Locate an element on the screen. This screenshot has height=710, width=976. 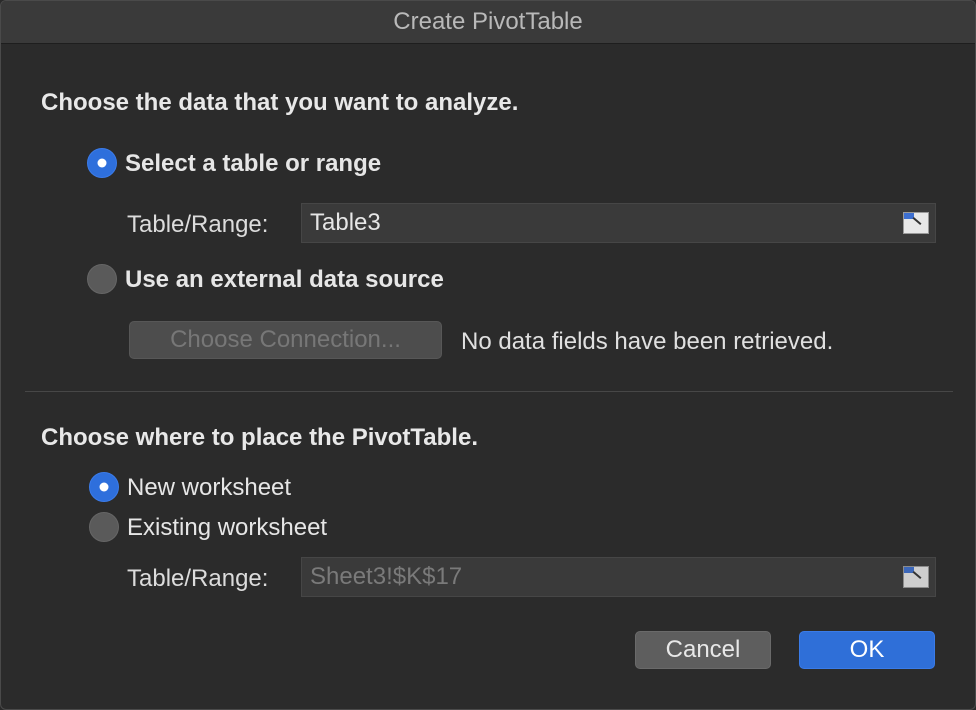
location-range-input is located at coordinates (590, 577).